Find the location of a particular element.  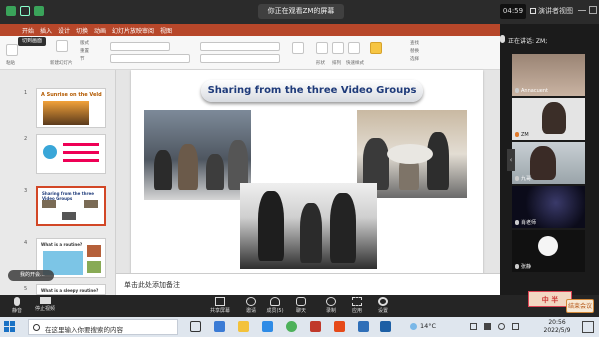

tab-insert: 插入 is located at coordinates (46, 30).